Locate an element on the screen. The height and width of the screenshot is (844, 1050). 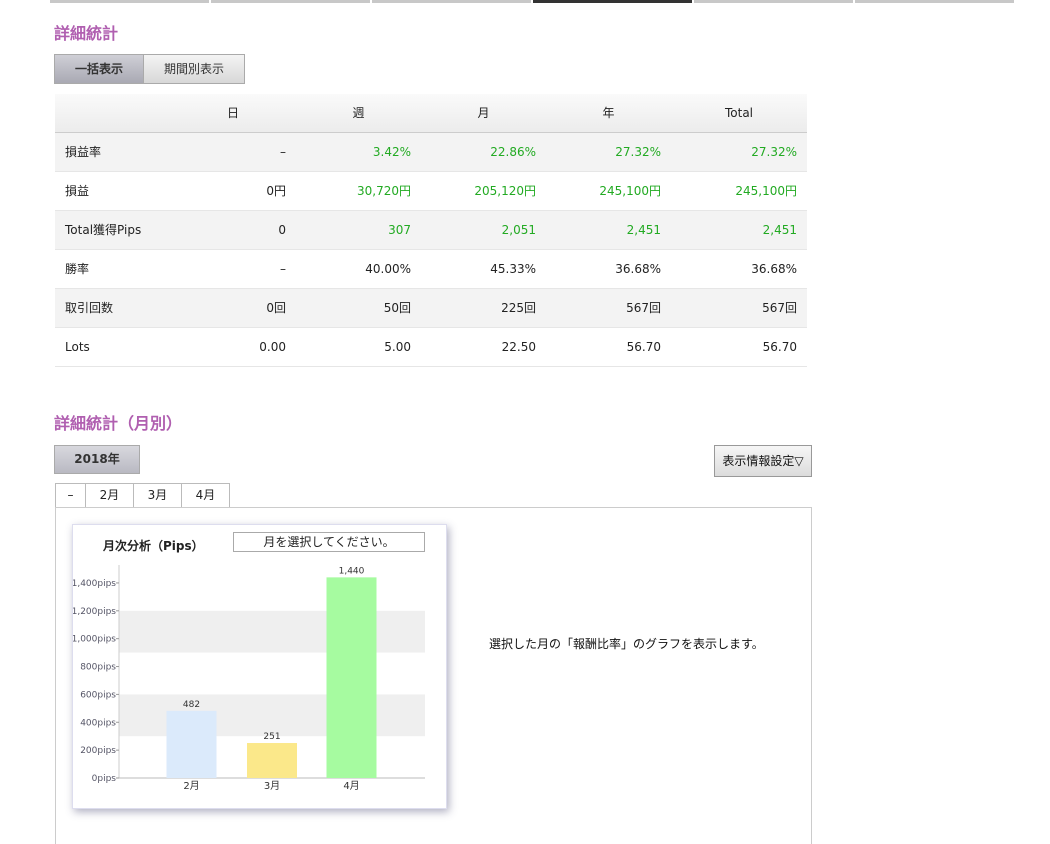
bar-value-label: 482 is located at coordinates (191, 705).